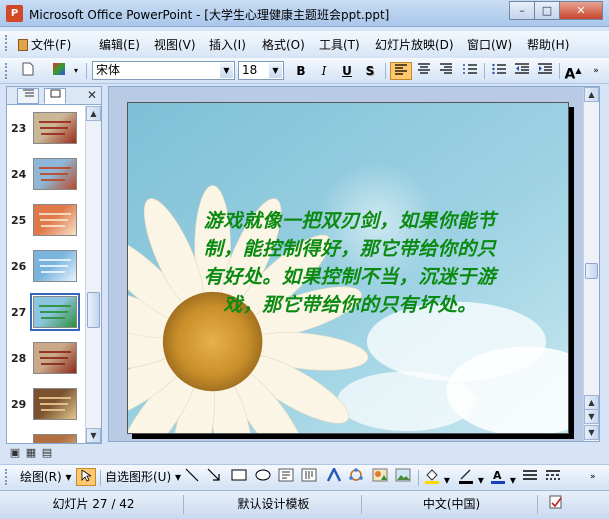 This screenshot has height=519, width=609. What do you see at coordinates (570, 74) in the screenshot?
I see `grow-font-label: A` at bounding box center [570, 74].